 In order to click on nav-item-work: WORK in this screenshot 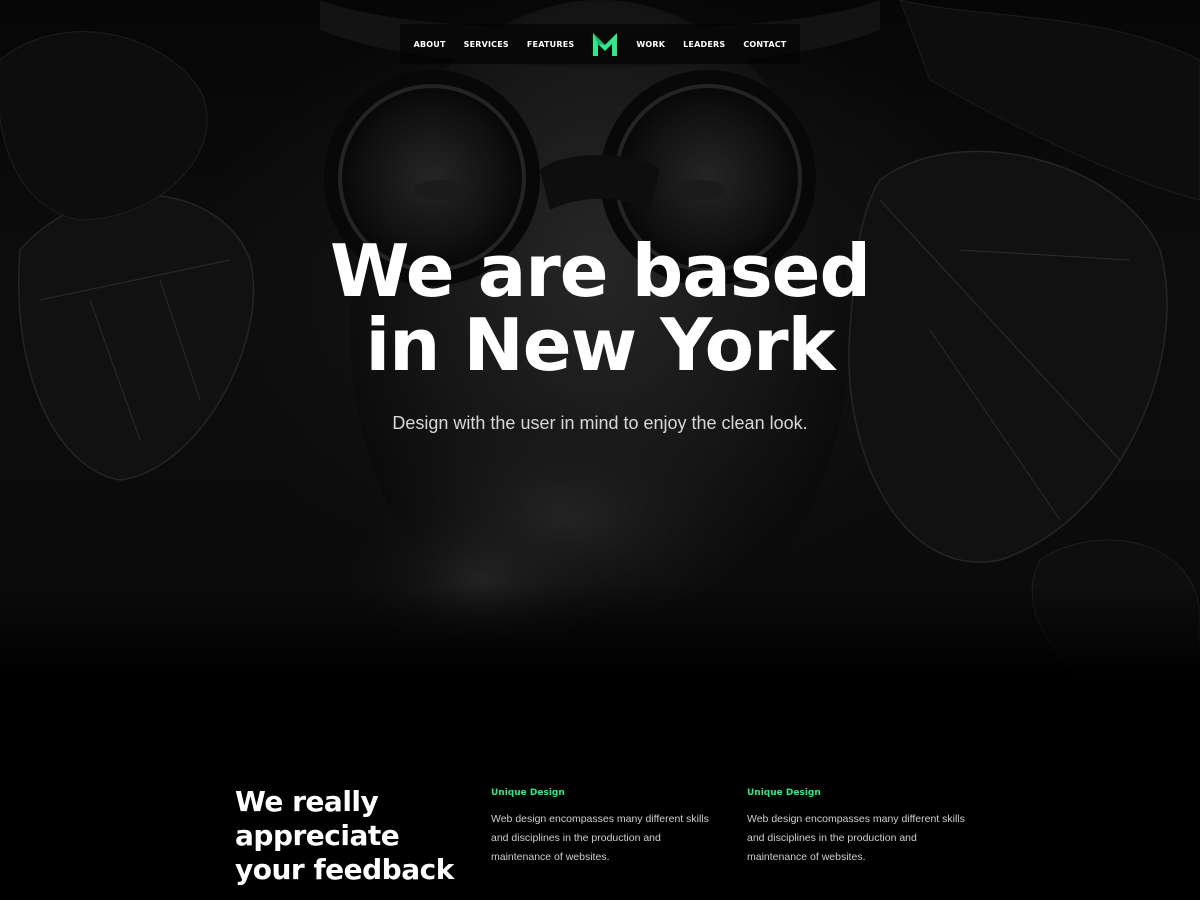, I will do `click(650, 44)`.